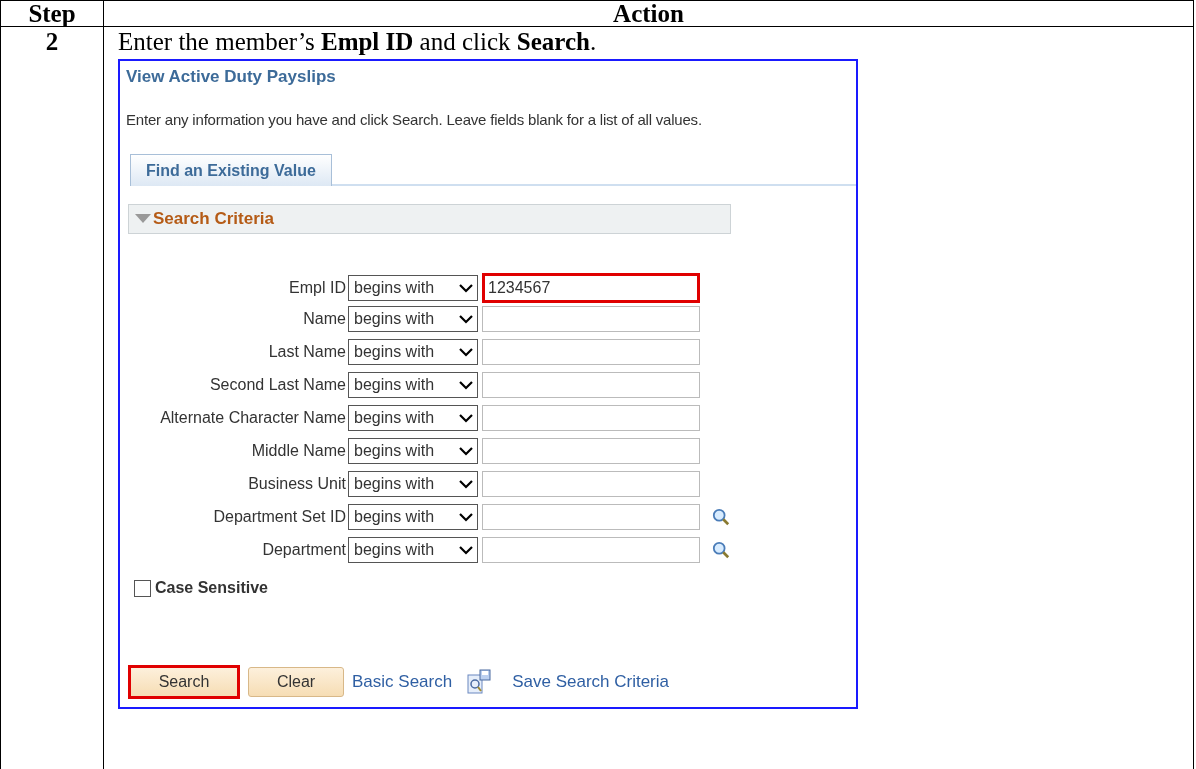  What do you see at coordinates (253, 418) in the screenshot?
I see `field-label: Alternate Character Name` at bounding box center [253, 418].